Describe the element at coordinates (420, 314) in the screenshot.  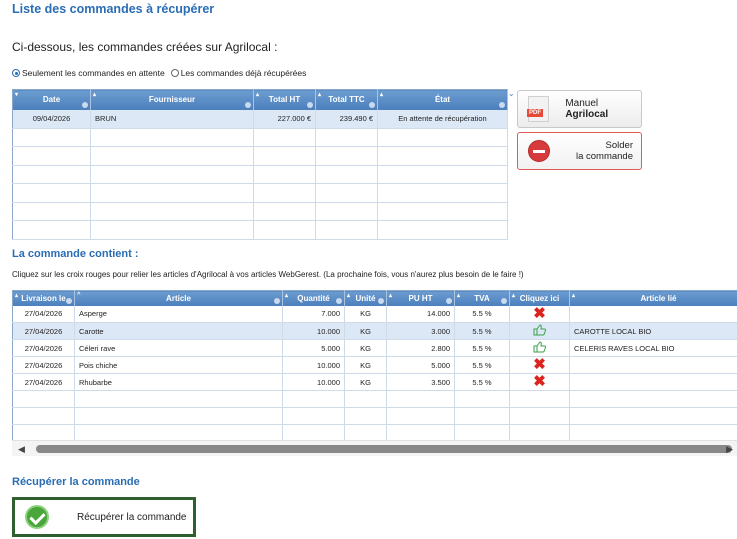
I see `cell-pu-ht: 14.000` at that location.